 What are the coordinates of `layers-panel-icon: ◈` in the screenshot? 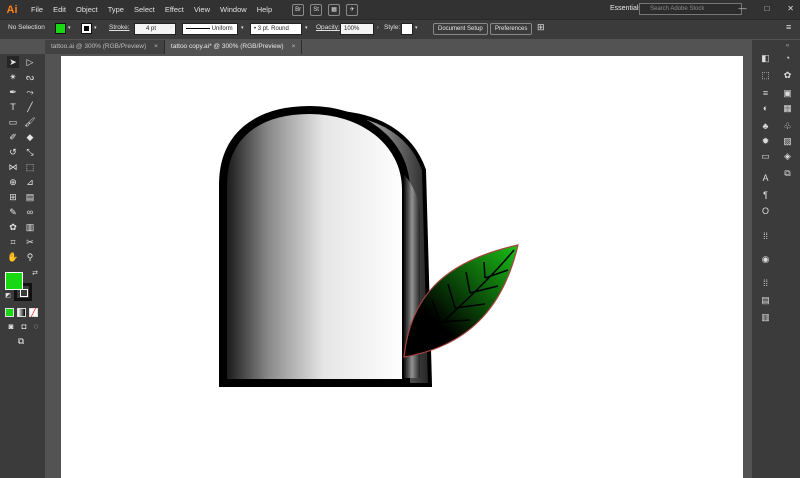 It's located at (787, 156).